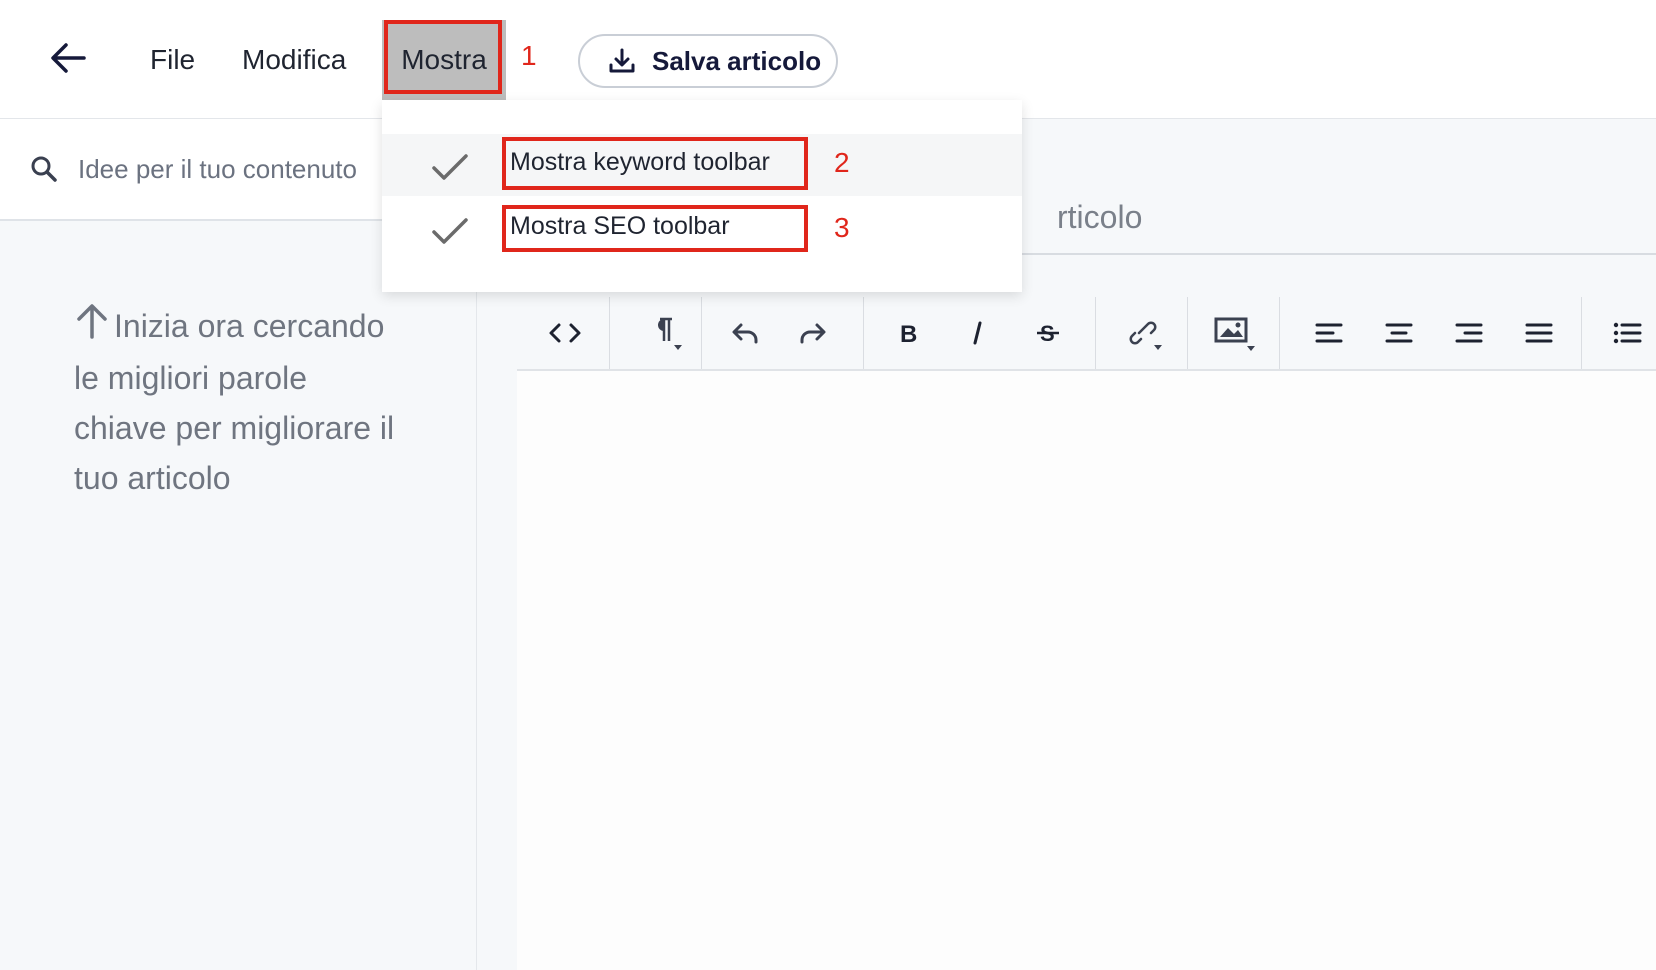 The width and height of the screenshot is (1656, 970). I want to click on align-center-icon, so click(1399, 333).